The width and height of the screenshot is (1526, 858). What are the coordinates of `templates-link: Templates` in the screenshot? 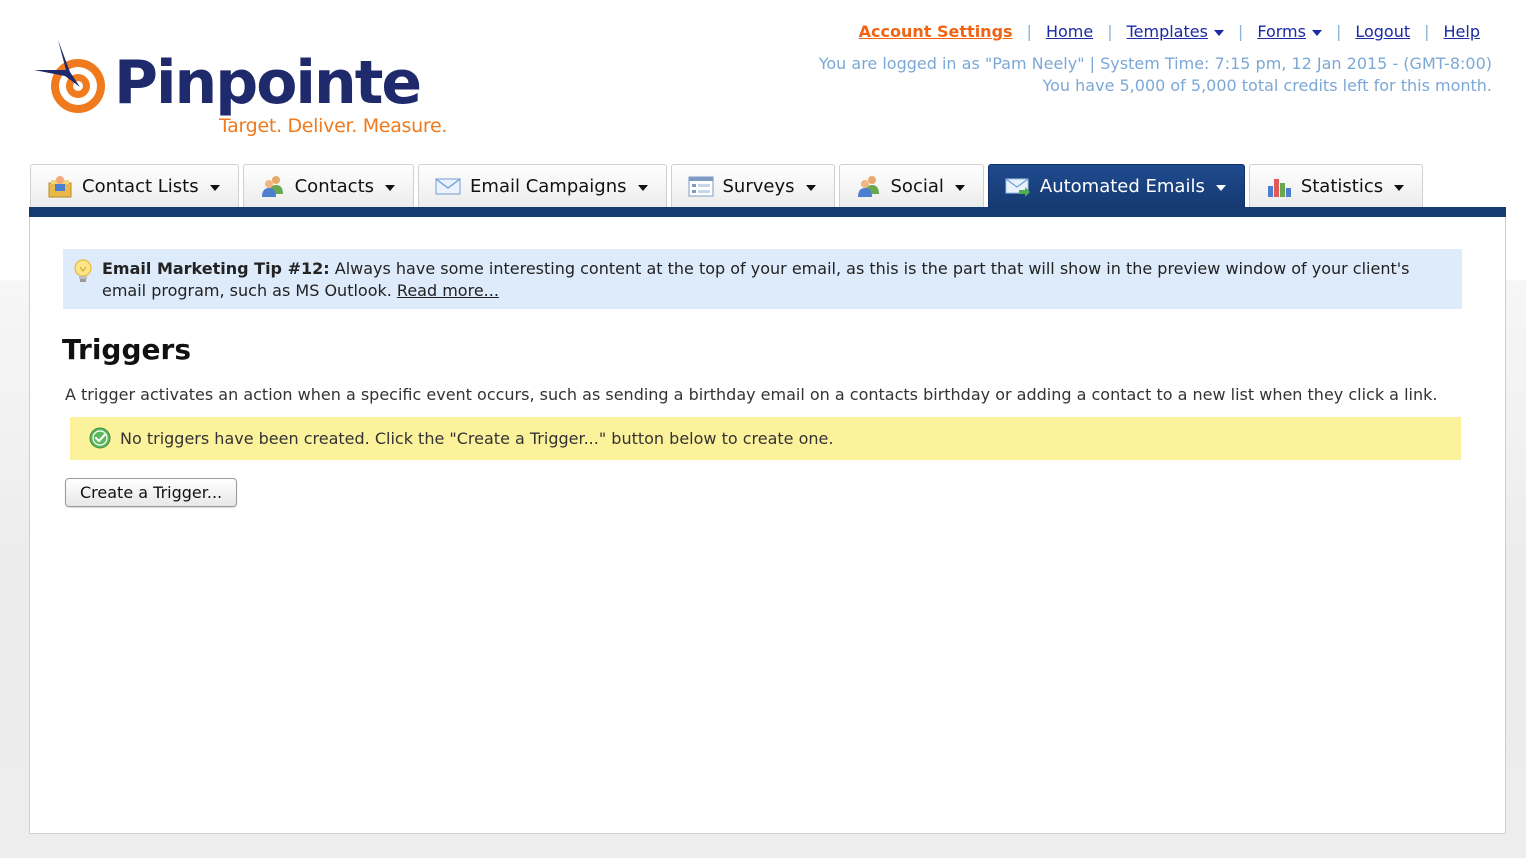 It's located at (1175, 31).